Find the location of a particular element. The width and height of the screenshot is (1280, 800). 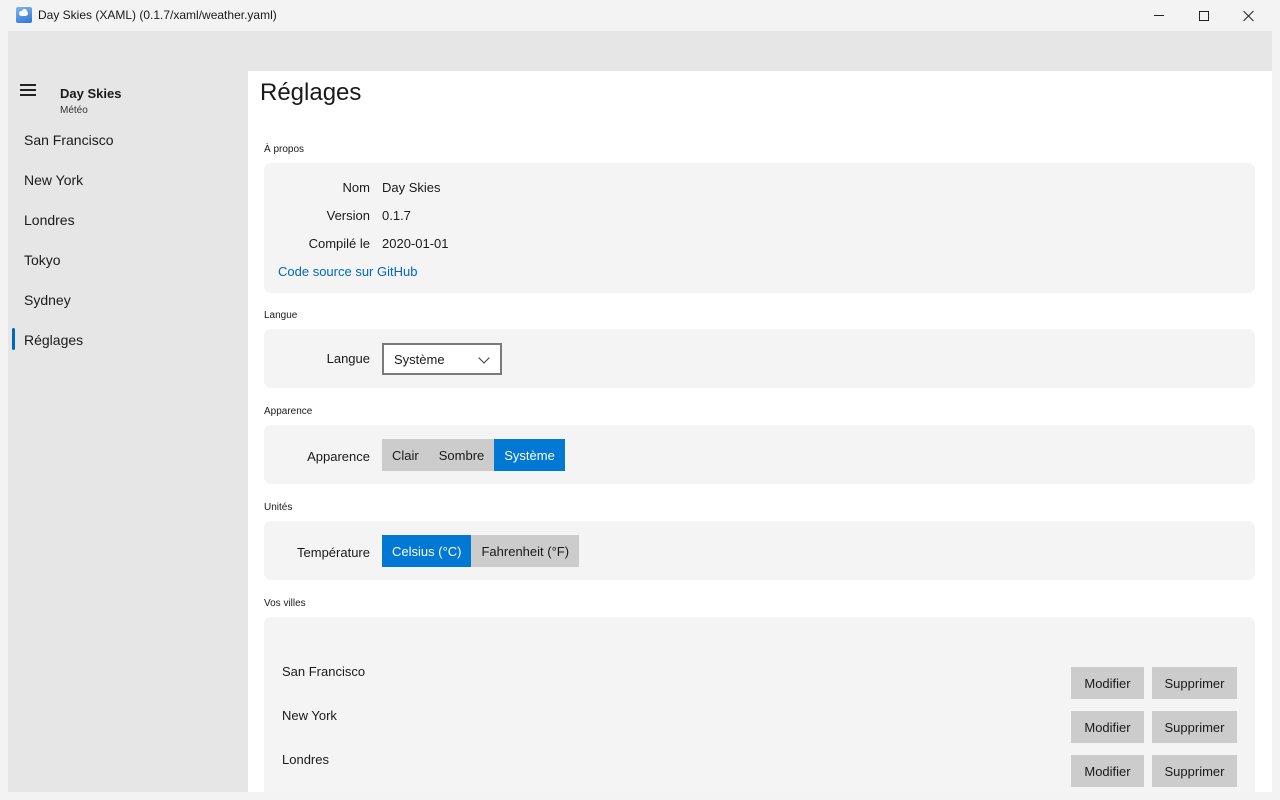

language-label: Langue is located at coordinates (348, 358).